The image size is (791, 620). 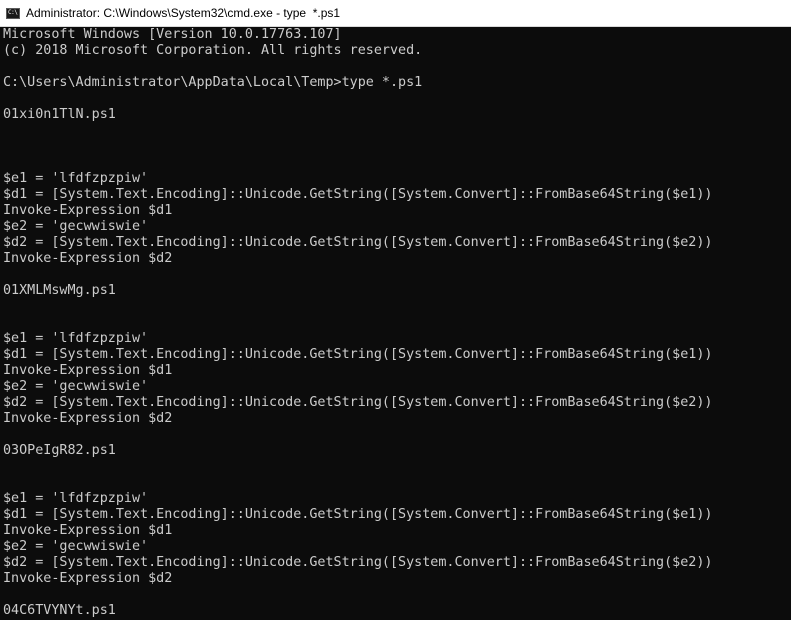 I want to click on cmd-icon: C:\, so click(x=13, y=13).